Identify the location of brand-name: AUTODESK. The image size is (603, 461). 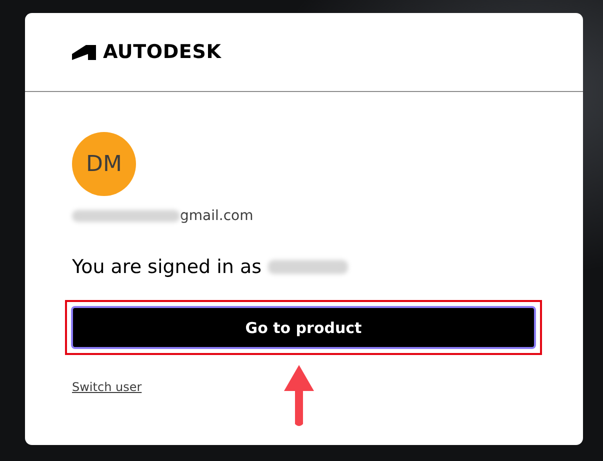
(162, 52).